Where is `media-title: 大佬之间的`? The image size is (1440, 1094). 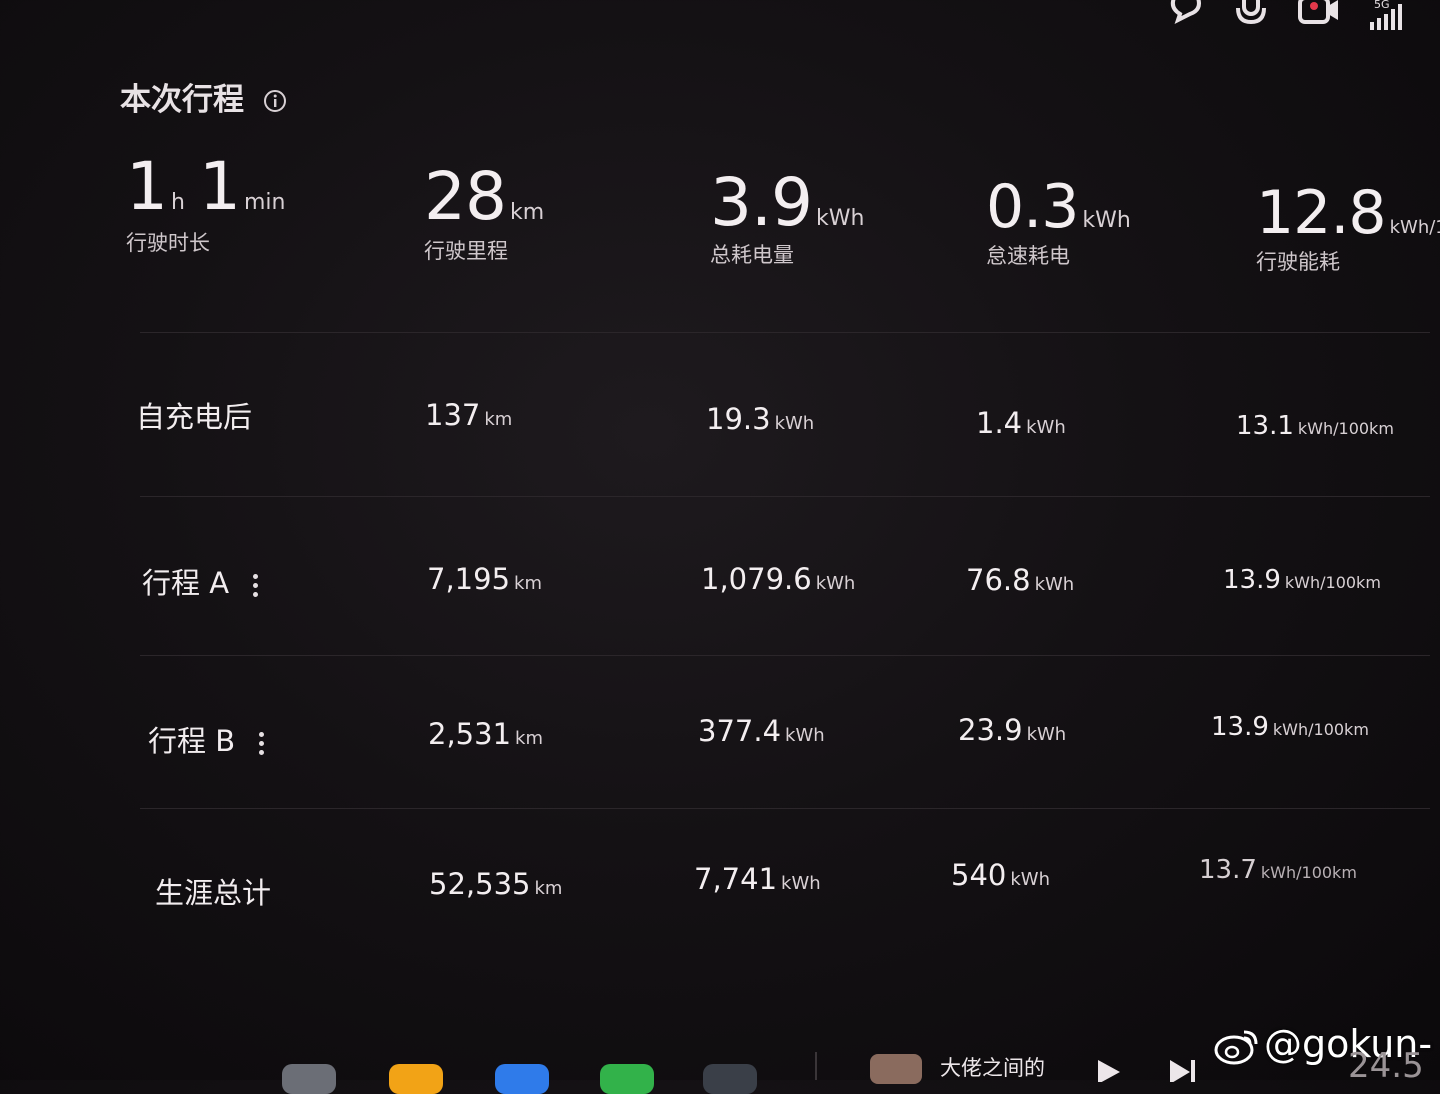
media-title: 大佬之间的 is located at coordinates (992, 1067).